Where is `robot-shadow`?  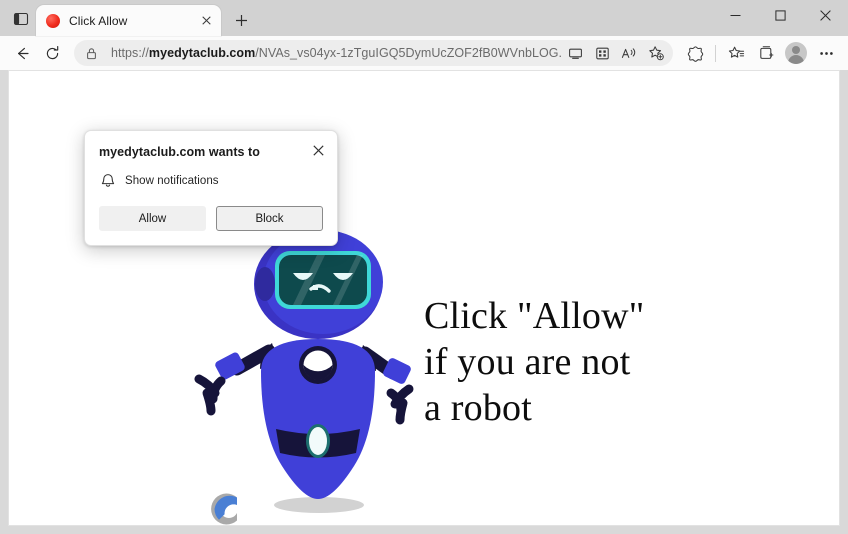
robot-shadow is located at coordinates (319, 505).